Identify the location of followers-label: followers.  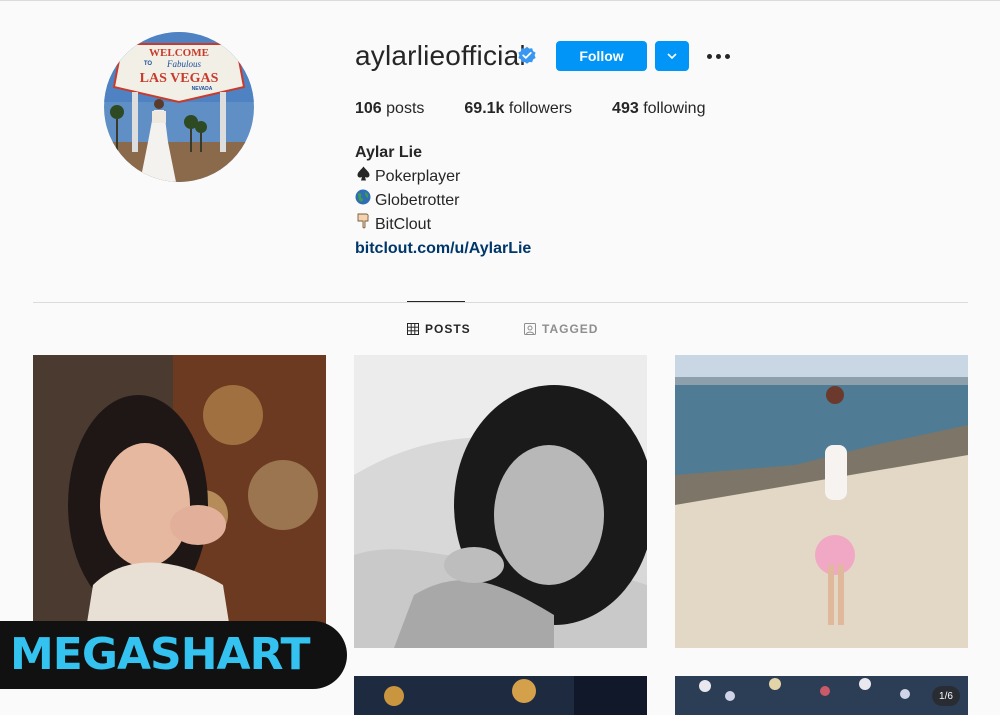
(540, 108).